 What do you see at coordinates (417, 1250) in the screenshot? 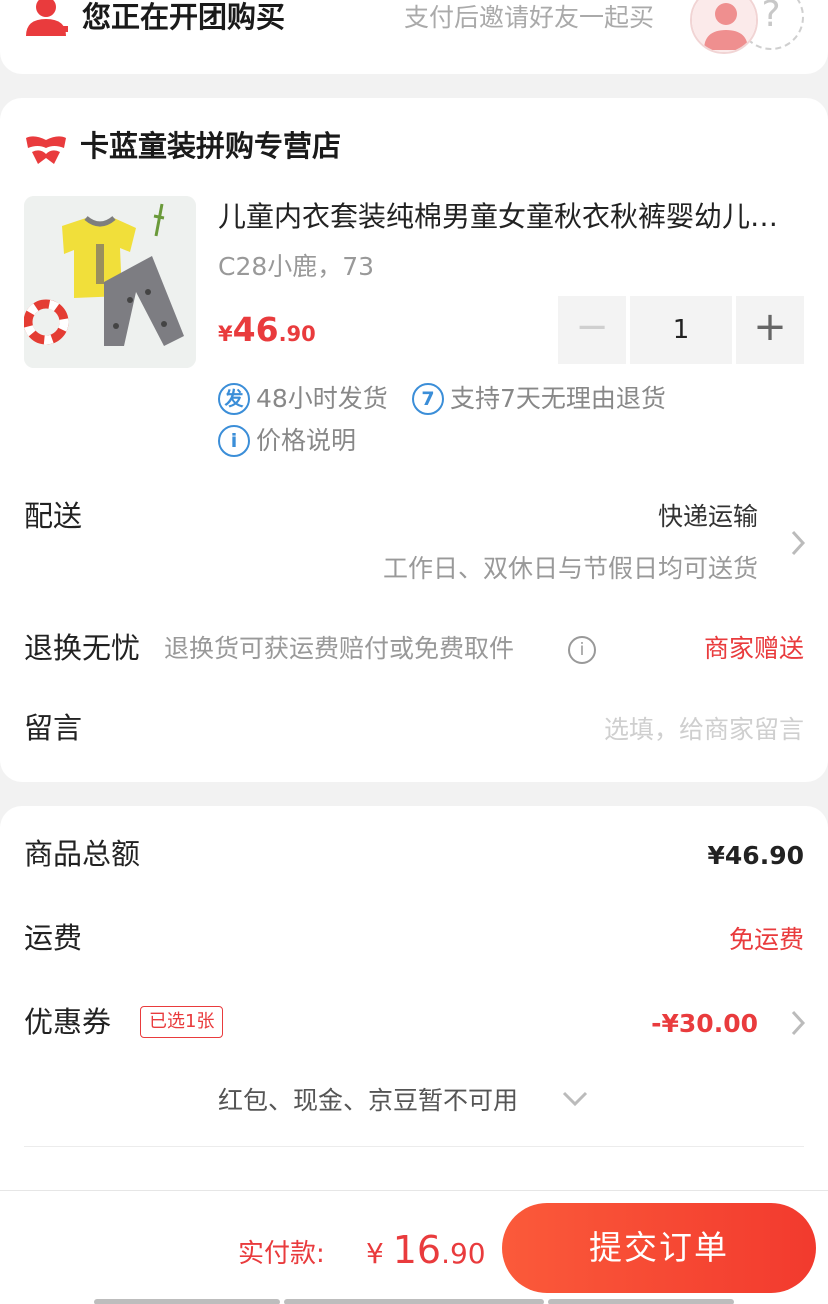
I see `total-integer: 16` at bounding box center [417, 1250].